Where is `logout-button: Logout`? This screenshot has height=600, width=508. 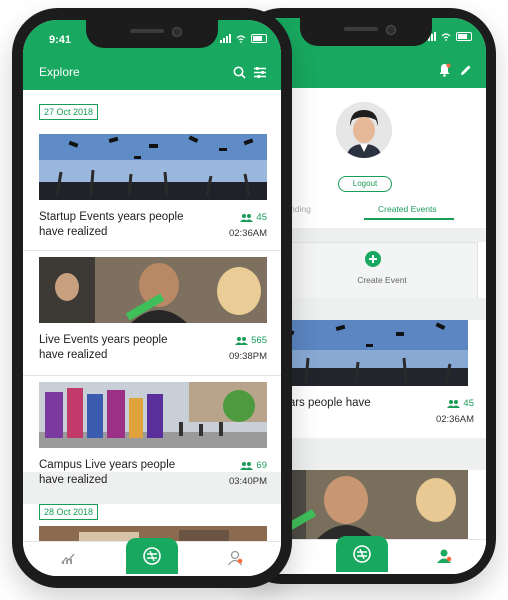 logout-button: Logout is located at coordinates (365, 184).